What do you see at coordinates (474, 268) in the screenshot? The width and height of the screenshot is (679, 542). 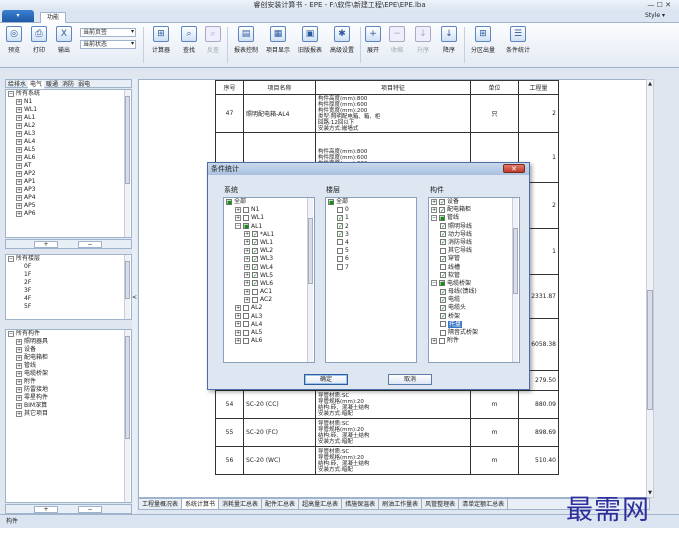 I see `checklist-item: 线槽` at bounding box center [474, 268].